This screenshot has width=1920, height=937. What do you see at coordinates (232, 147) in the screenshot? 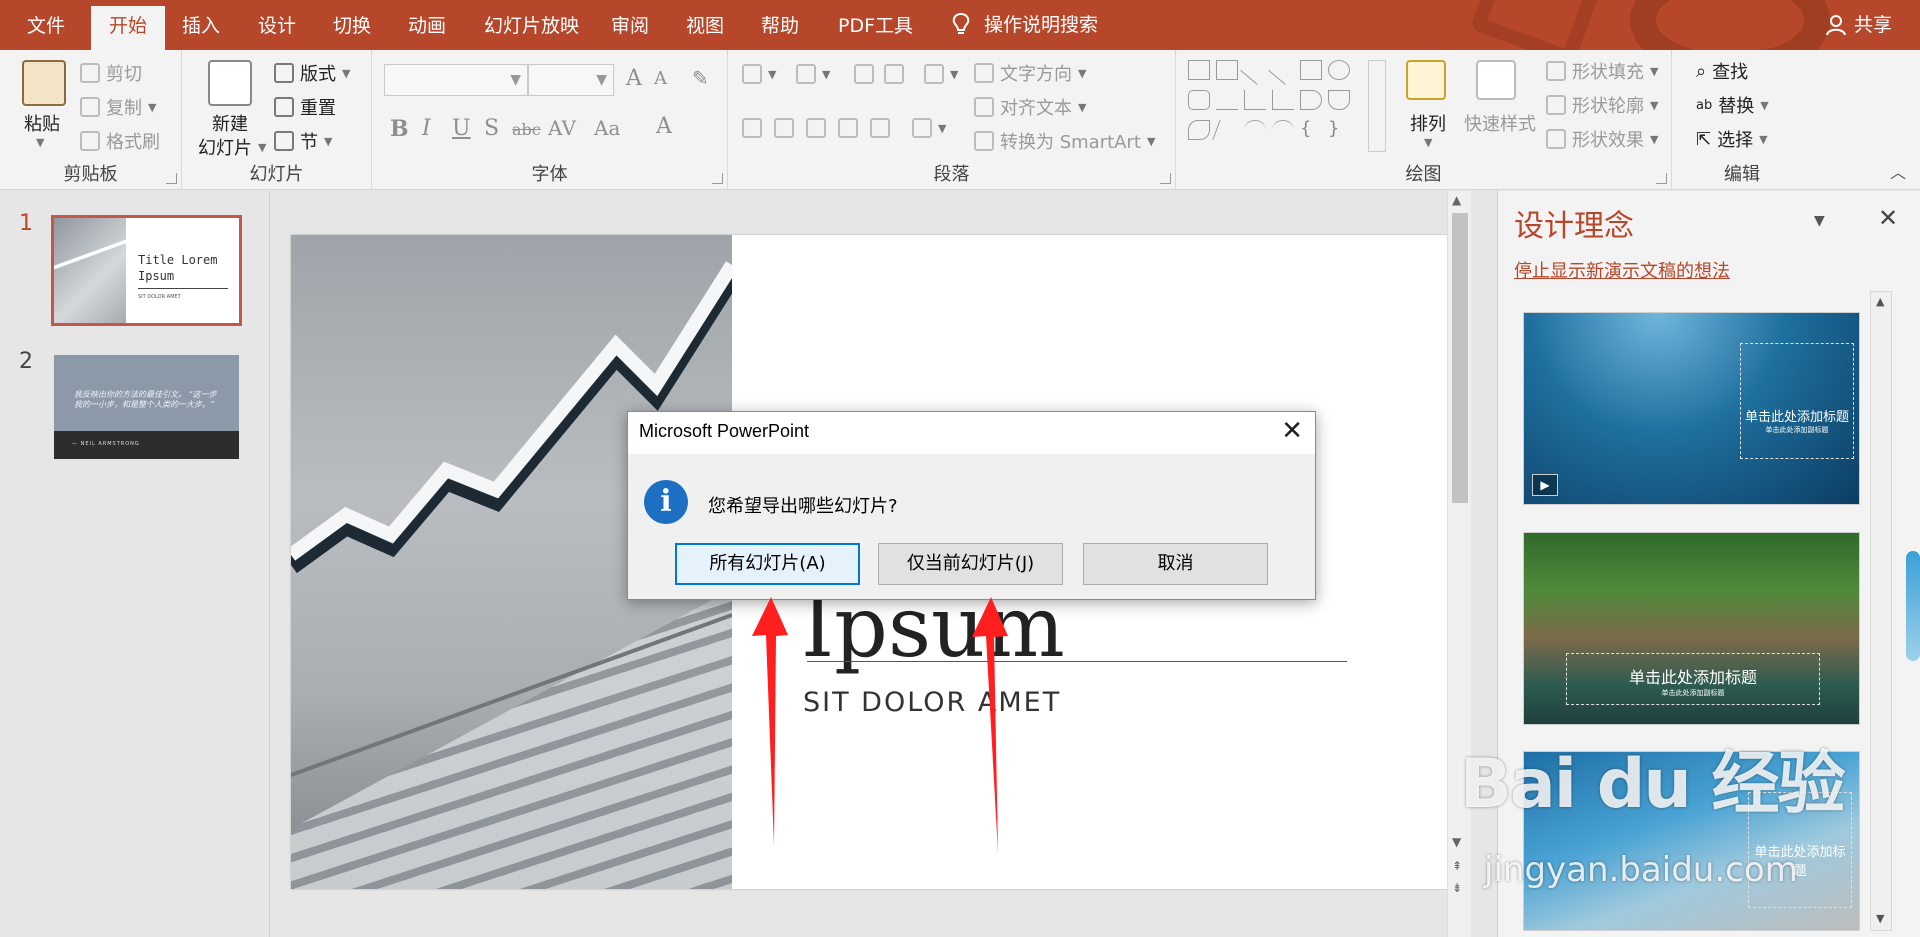
I see `new-slide-dropdown: 幻灯片 ▼` at bounding box center [232, 147].